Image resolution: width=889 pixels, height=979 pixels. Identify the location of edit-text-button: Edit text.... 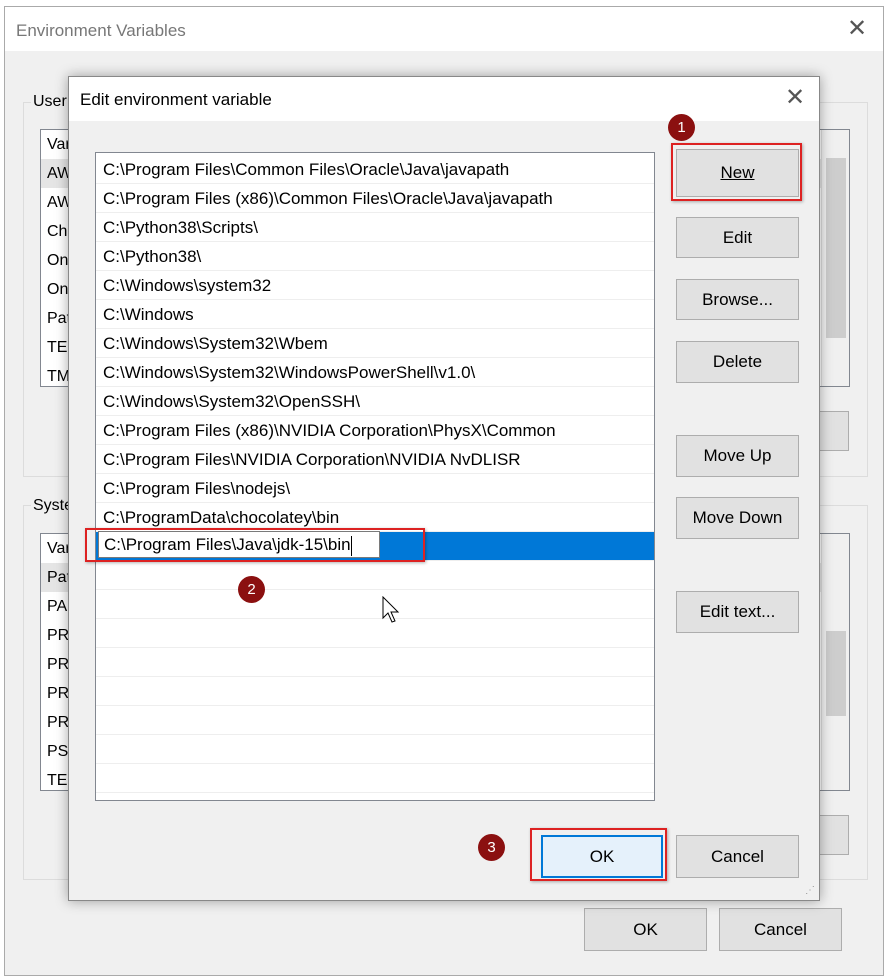
(737, 612).